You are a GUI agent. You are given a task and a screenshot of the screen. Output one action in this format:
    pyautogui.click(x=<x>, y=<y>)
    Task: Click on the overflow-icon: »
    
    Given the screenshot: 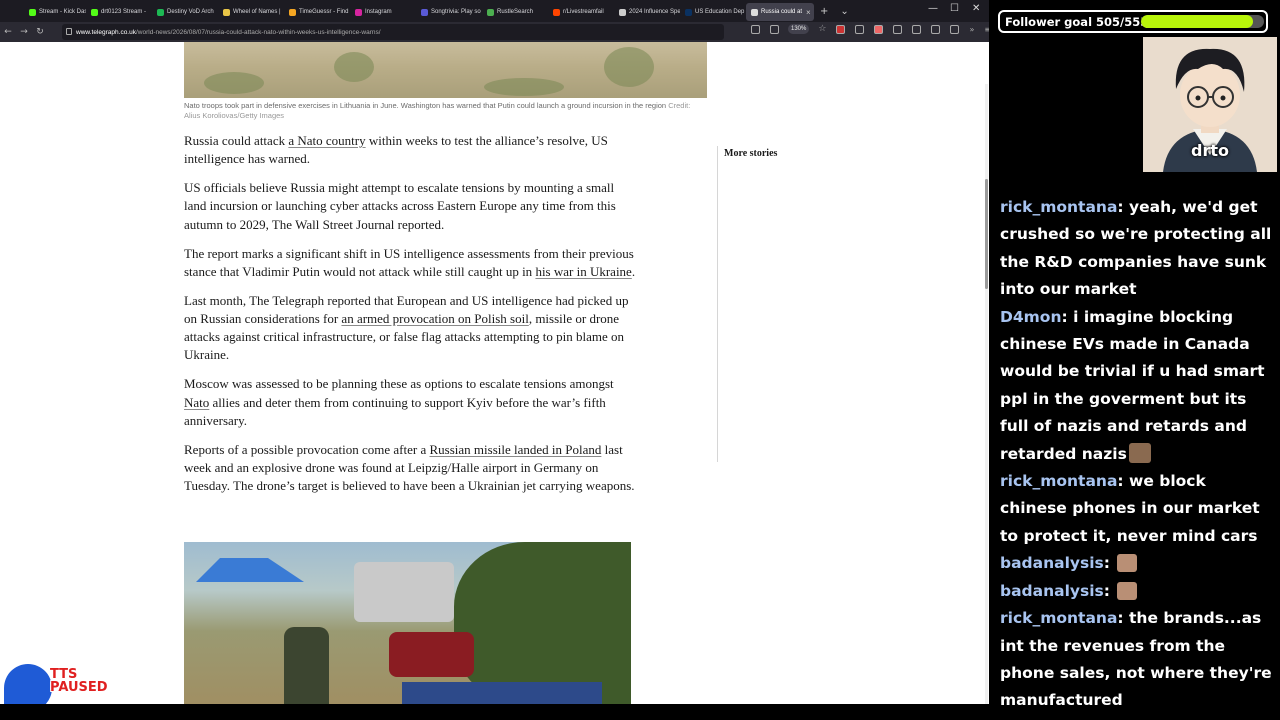 What is the action you would take?
    pyautogui.click(x=971, y=29)
    